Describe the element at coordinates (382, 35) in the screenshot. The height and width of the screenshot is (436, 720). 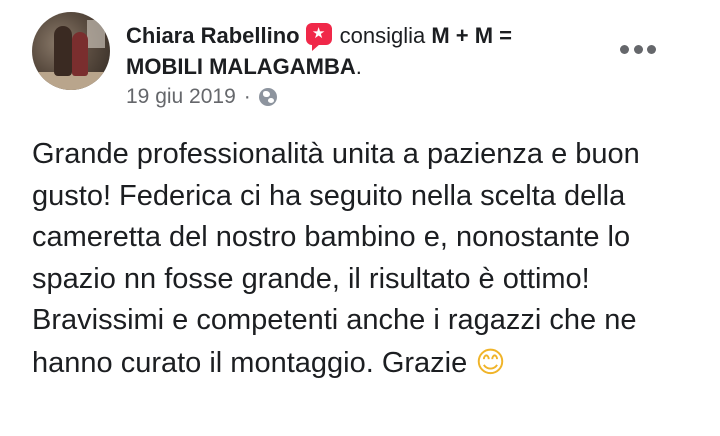
I see `action-text: consiglia` at that location.